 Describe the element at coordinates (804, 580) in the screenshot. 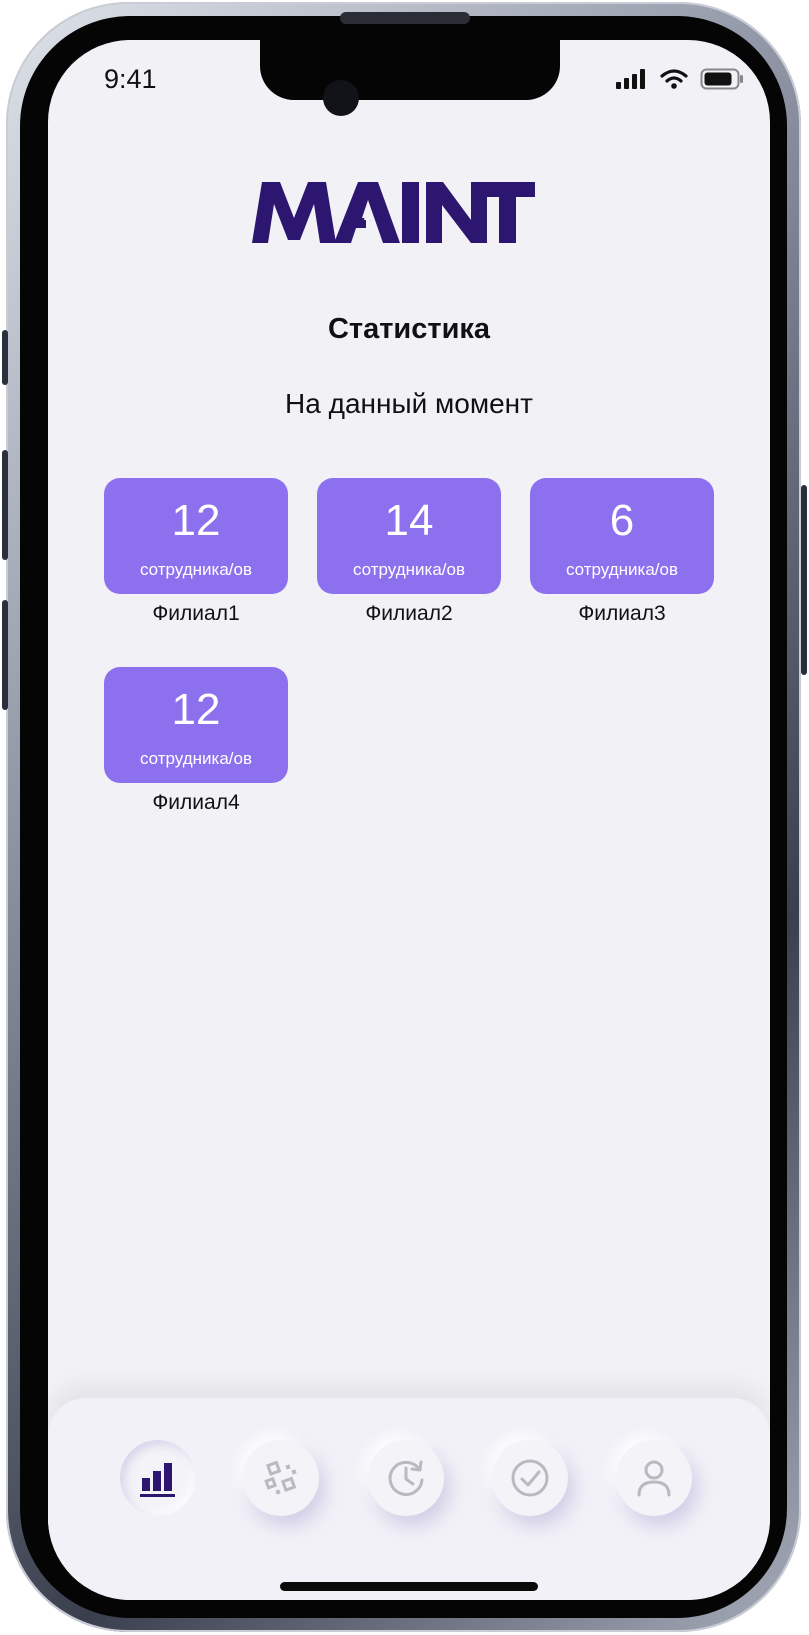

I see `power-button` at that location.